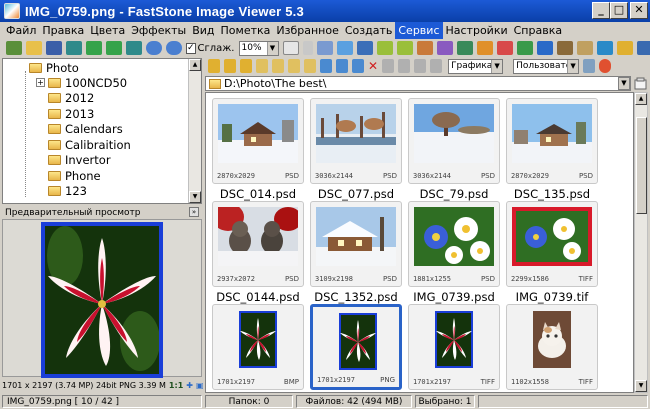 The height and width of the screenshot is (409, 650). I want to click on delete-icon: ✕, so click(373, 66).